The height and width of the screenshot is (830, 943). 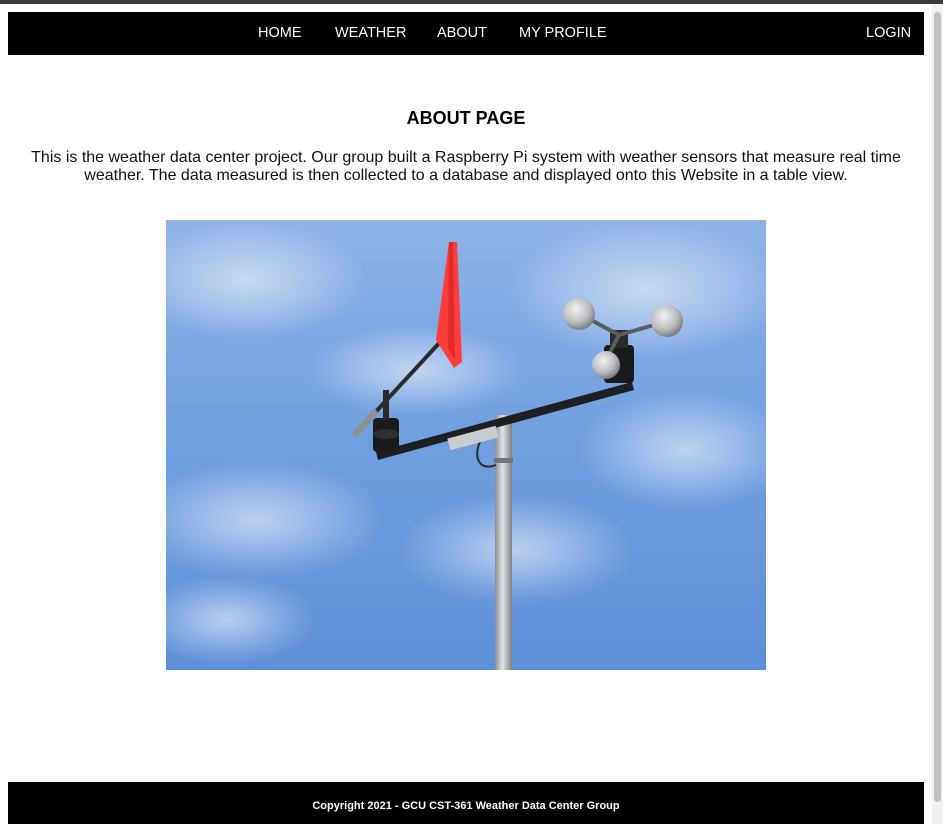 I want to click on nav-about-link: ABOUT, so click(x=462, y=33).